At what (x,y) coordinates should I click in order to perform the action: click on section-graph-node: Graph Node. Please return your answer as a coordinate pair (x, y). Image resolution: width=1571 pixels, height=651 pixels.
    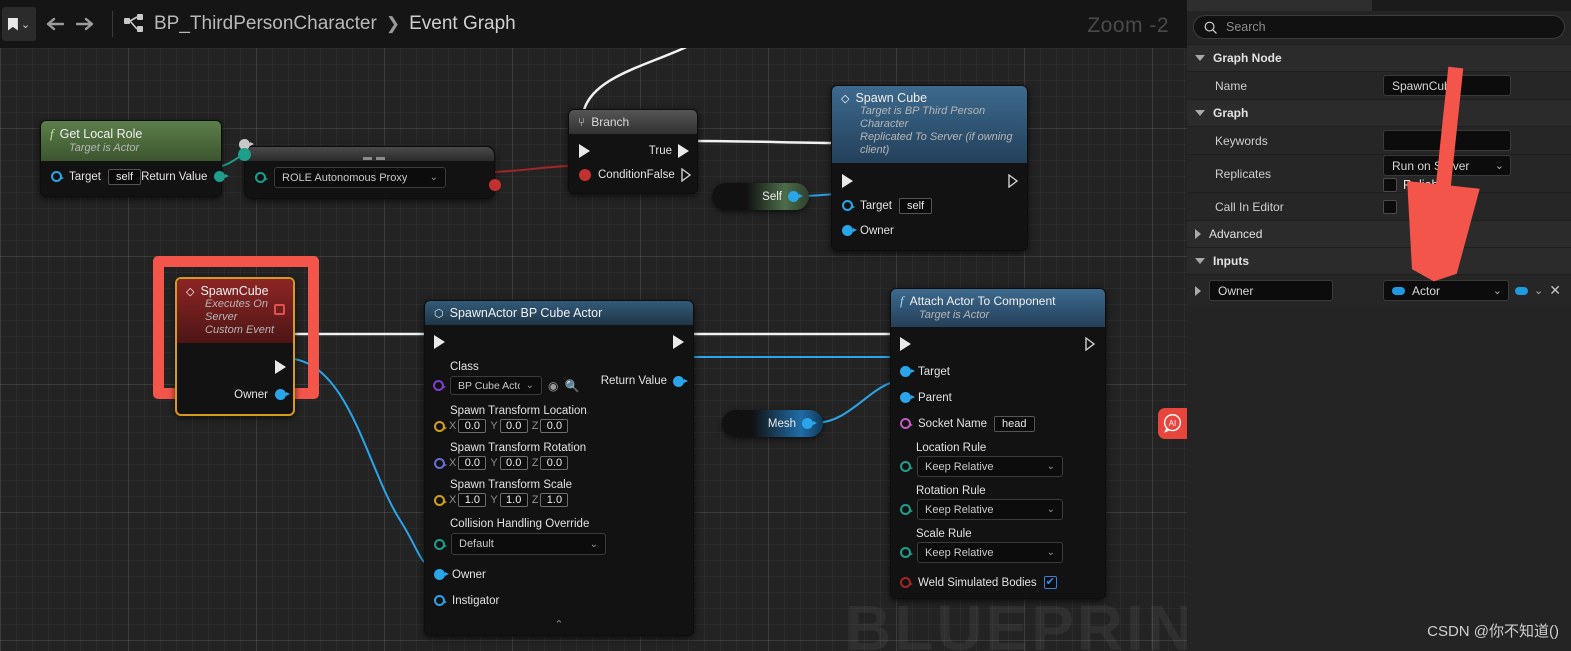
    Looking at the image, I should click on (1379, 57).